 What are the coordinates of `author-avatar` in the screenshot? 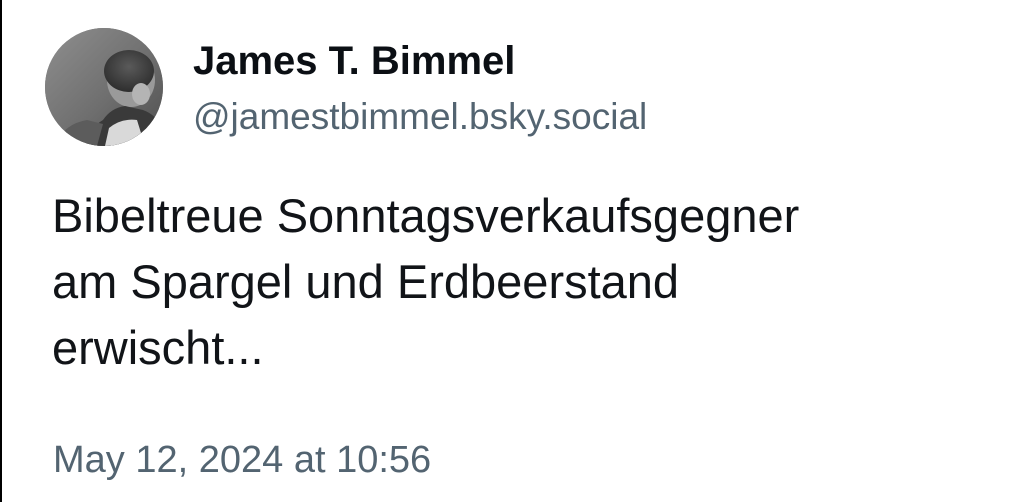 It's located at (104, 87).